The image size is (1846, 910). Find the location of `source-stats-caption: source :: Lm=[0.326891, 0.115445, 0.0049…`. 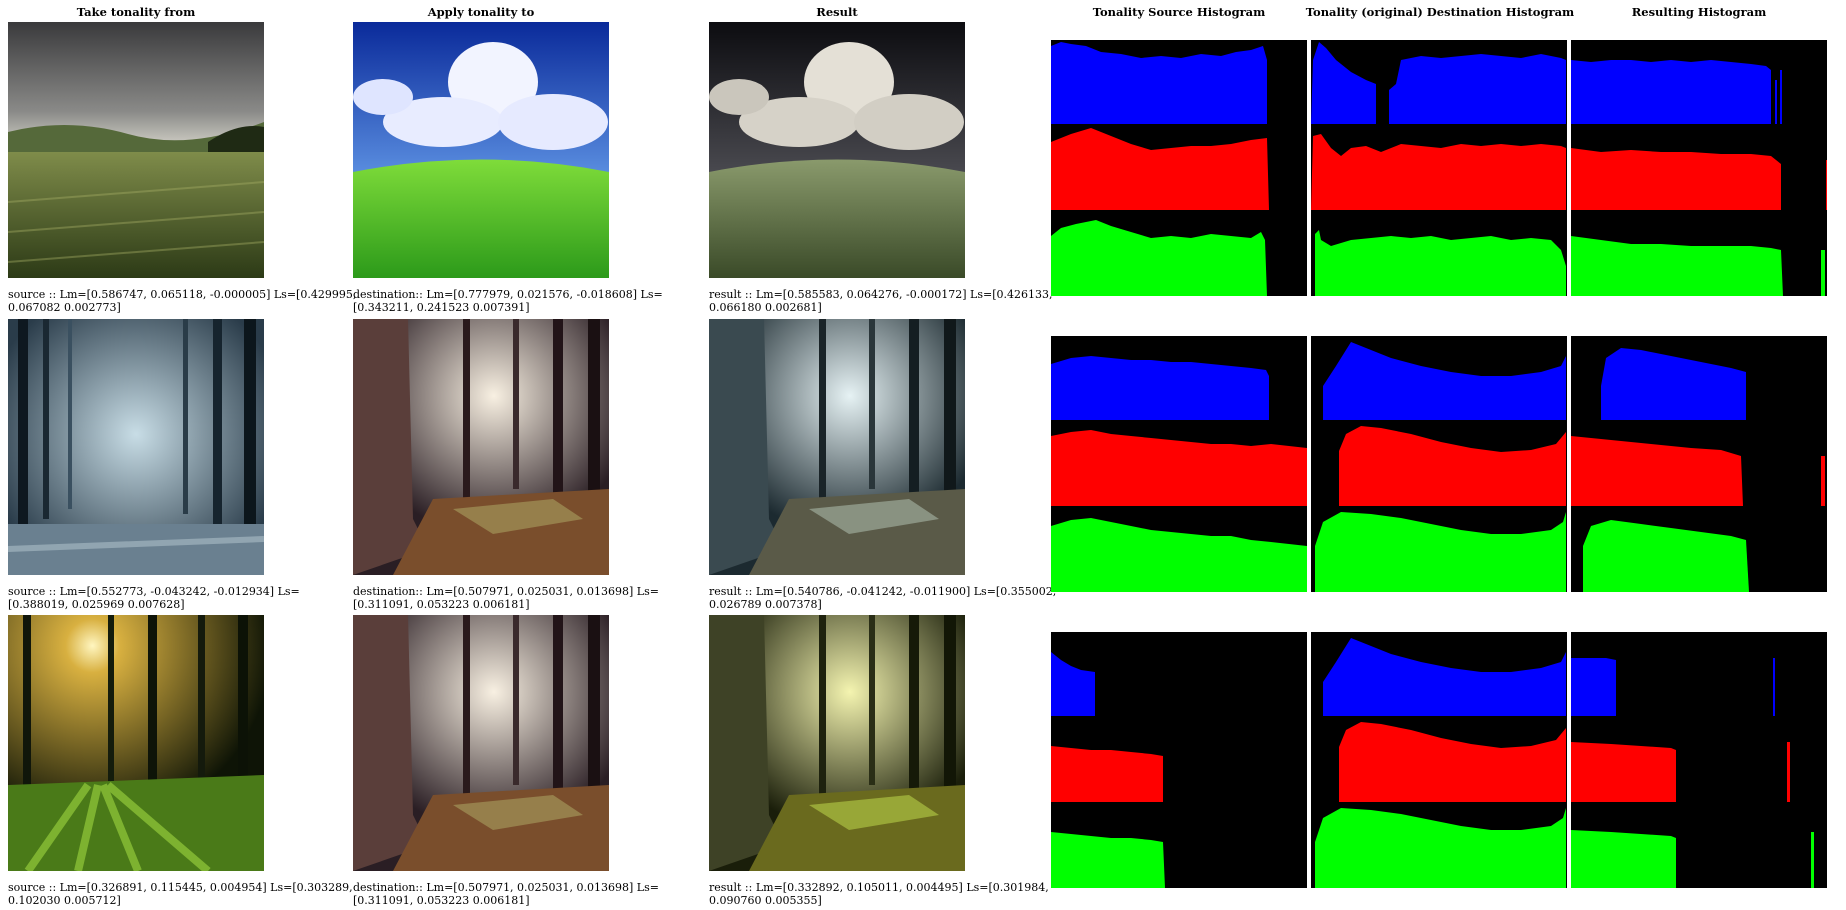

source-stats-caption: source :: Lm=[0.326891, 0.115445, 0.0049… is located at coordinates (180, 894).